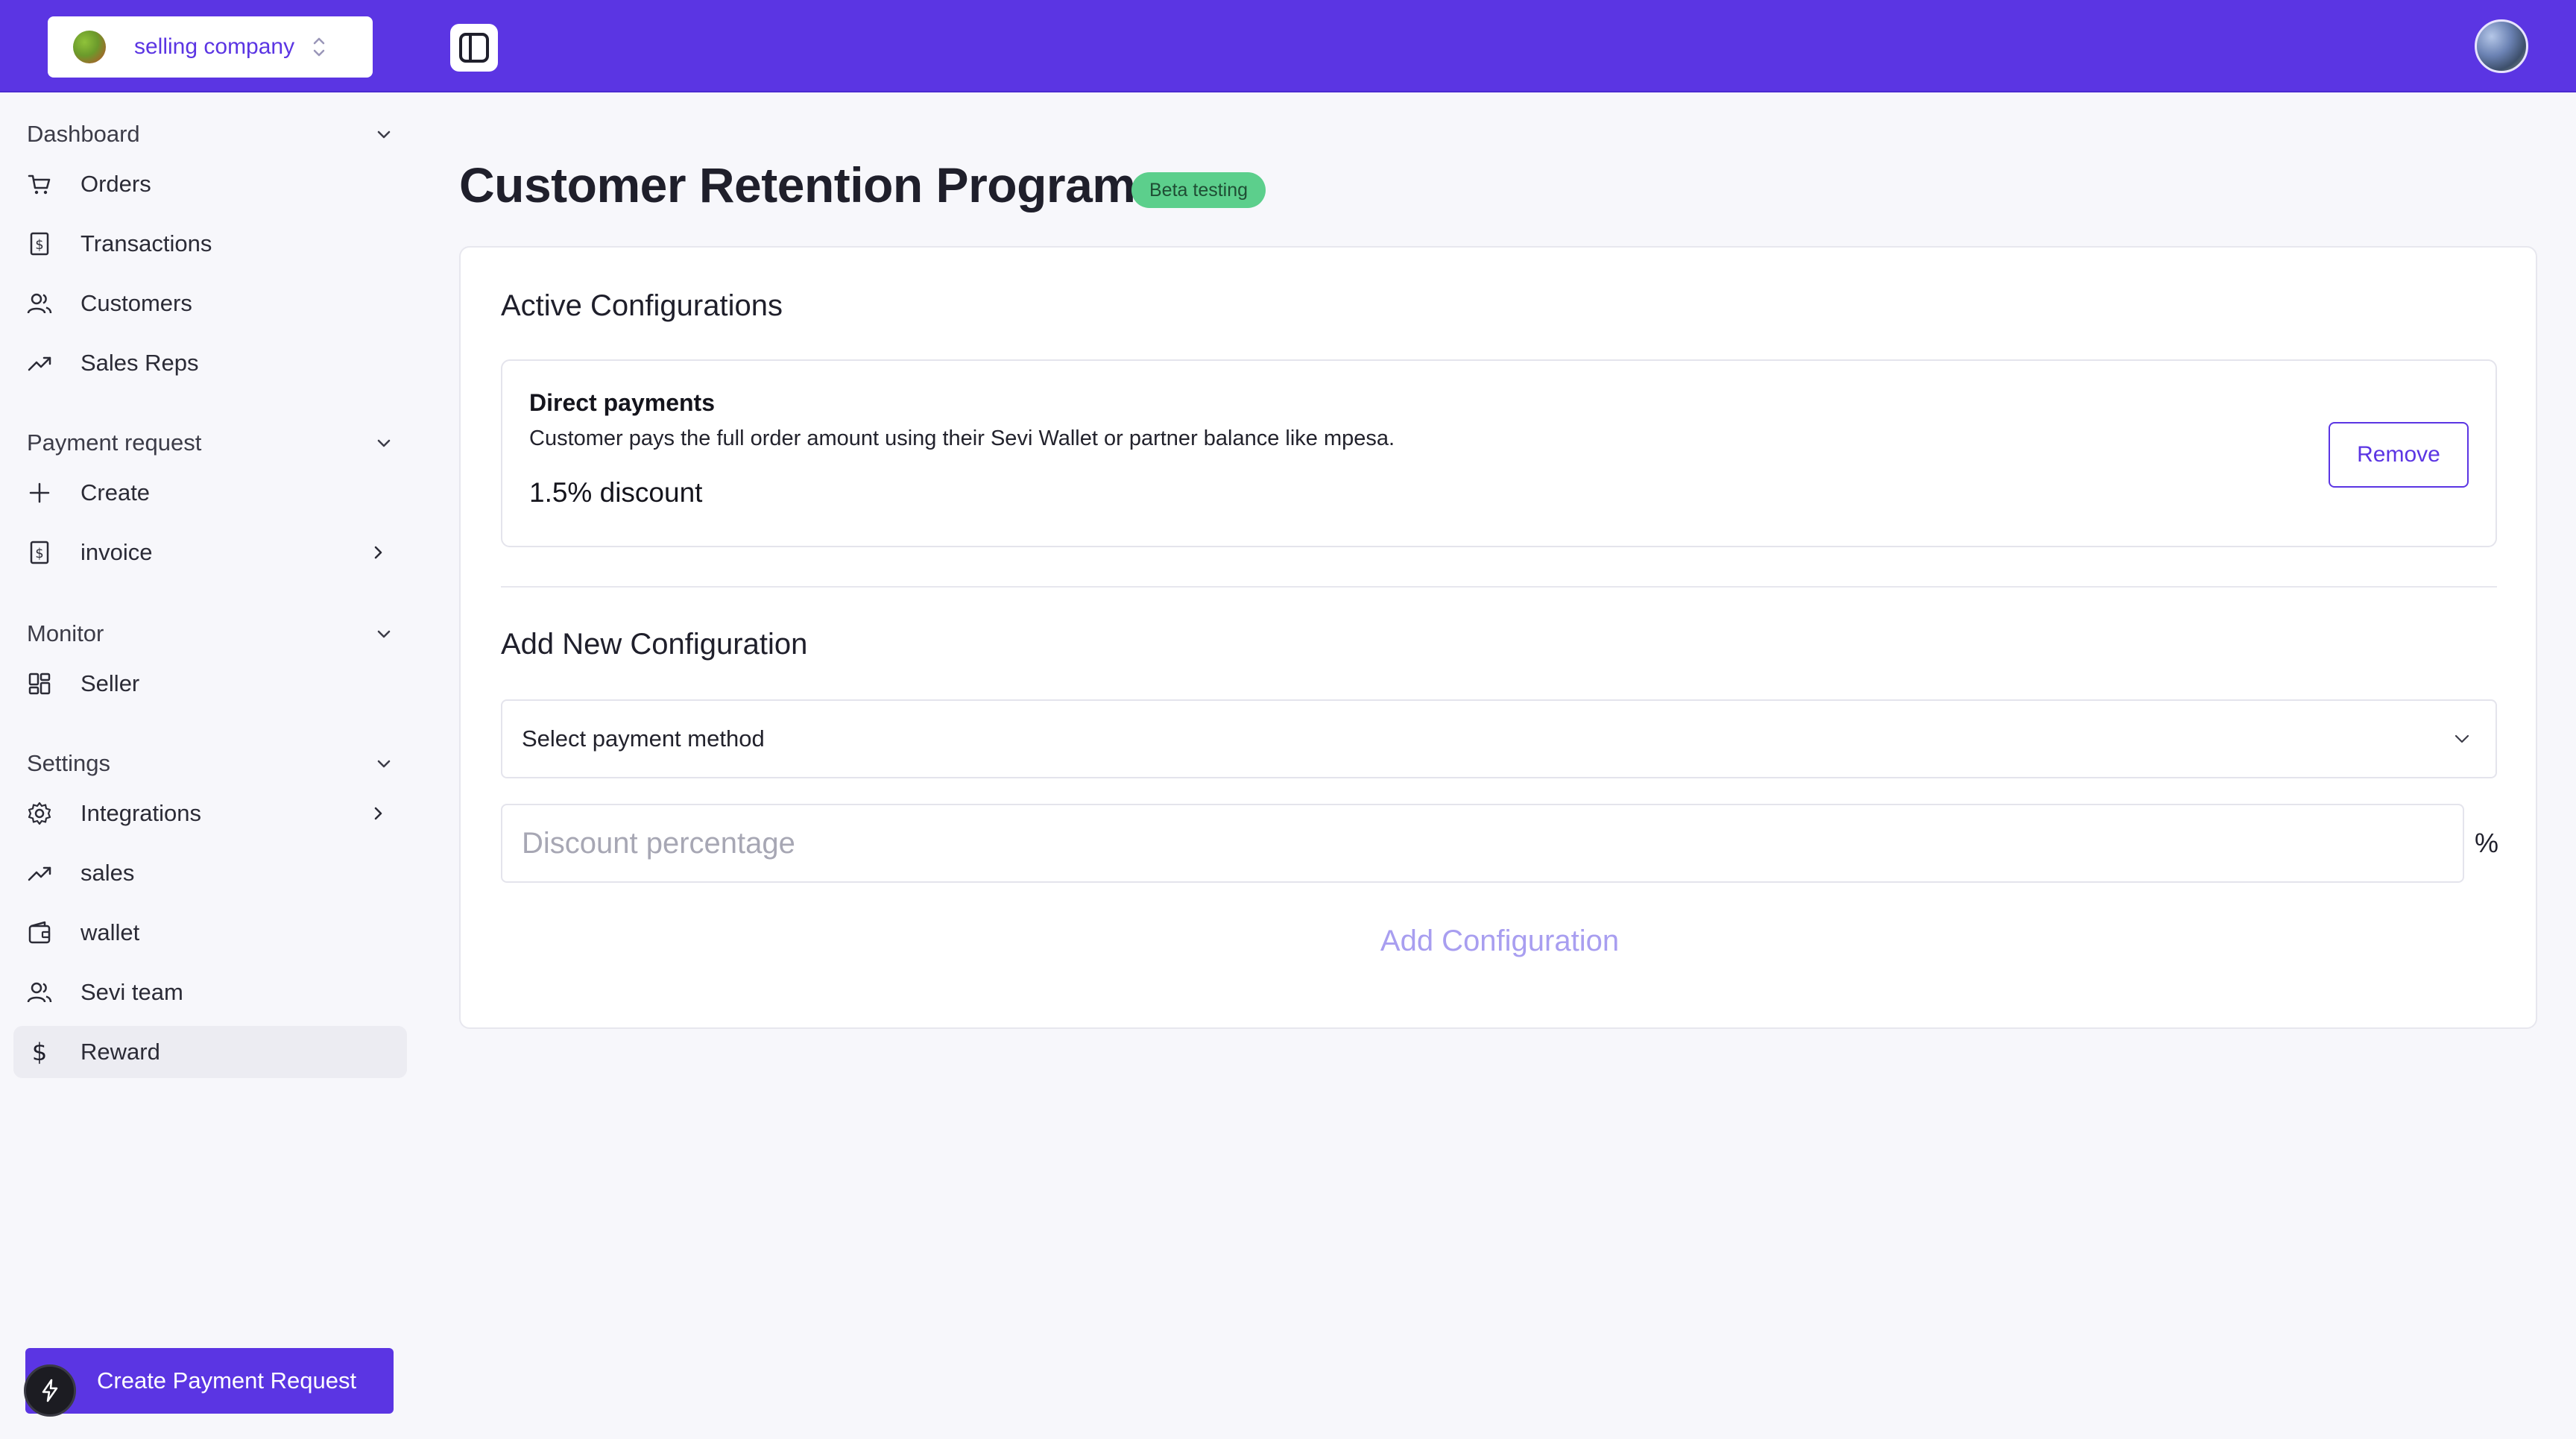  I want to click on sidebar-item-wallet: wallet, so click(210, 933).